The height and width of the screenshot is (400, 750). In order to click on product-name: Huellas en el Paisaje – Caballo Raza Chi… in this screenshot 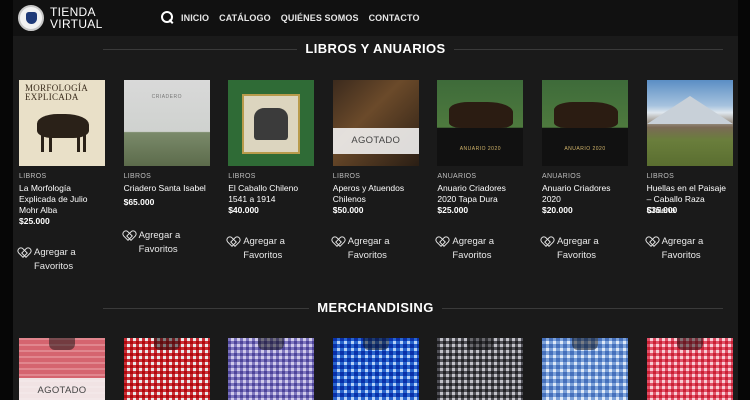, I will do `click(690, 199)`.